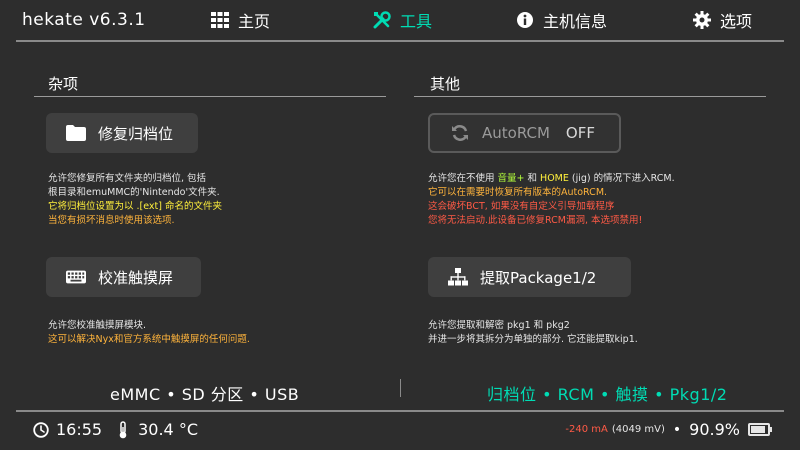  What do you see at coordinates (538, 277) in the screenshot?
I see `button-label: 提取Package1/2` at bounding box center [538, 277].